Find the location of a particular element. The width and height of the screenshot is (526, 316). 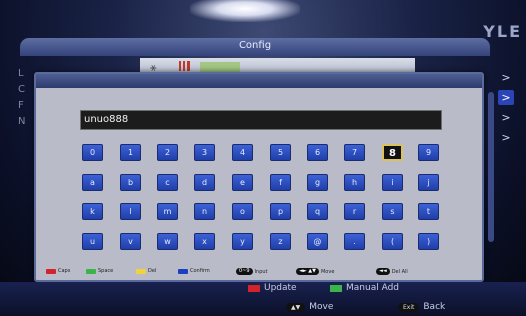

page-title: Config is located at coordinates (255, 45).